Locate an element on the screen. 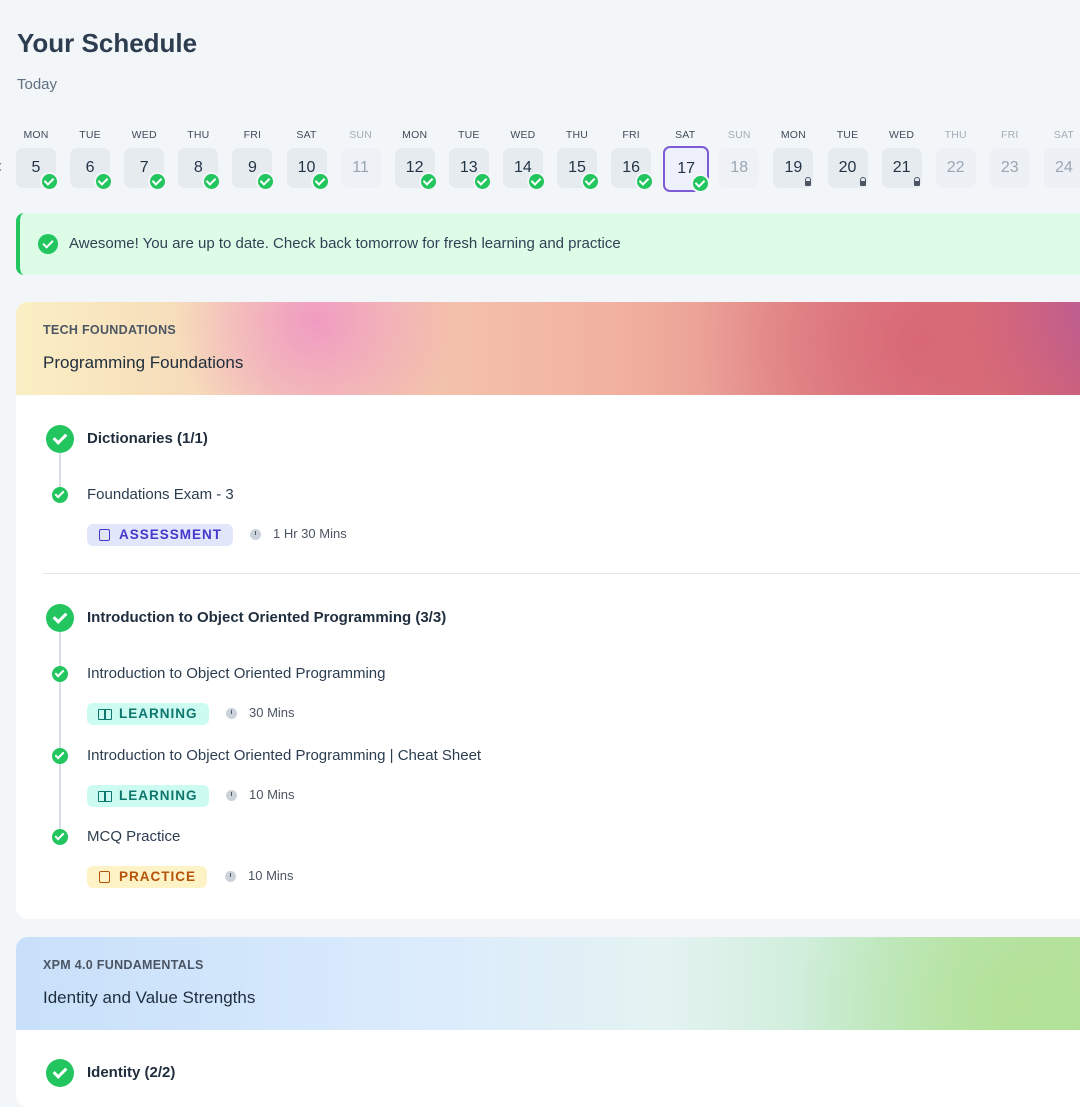 The height and width of the screenshot is (1107, 1080). calendar-day-5: MON 5 is located at coordinates (36, 158).